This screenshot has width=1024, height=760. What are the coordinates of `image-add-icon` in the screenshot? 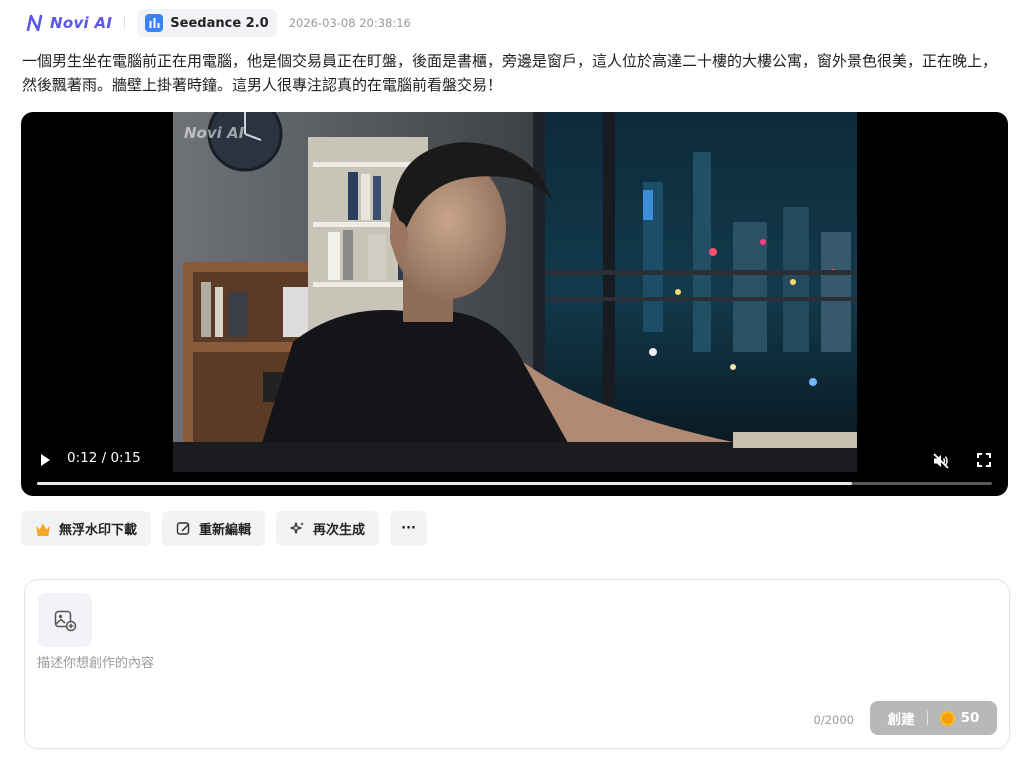 It's located at (65, 621).